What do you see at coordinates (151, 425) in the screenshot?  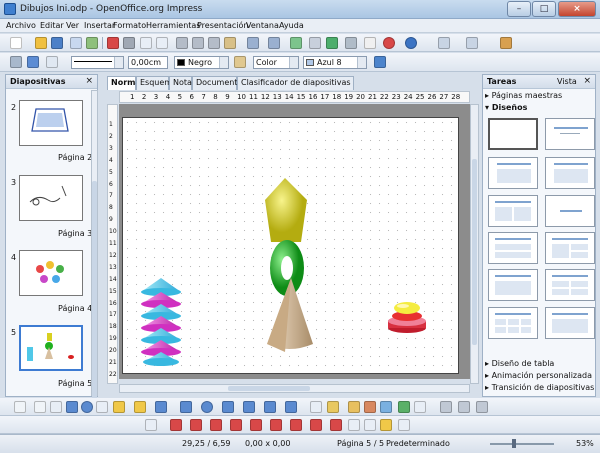 I see `rotation-mode-icon` at bounding box center [151, 425].